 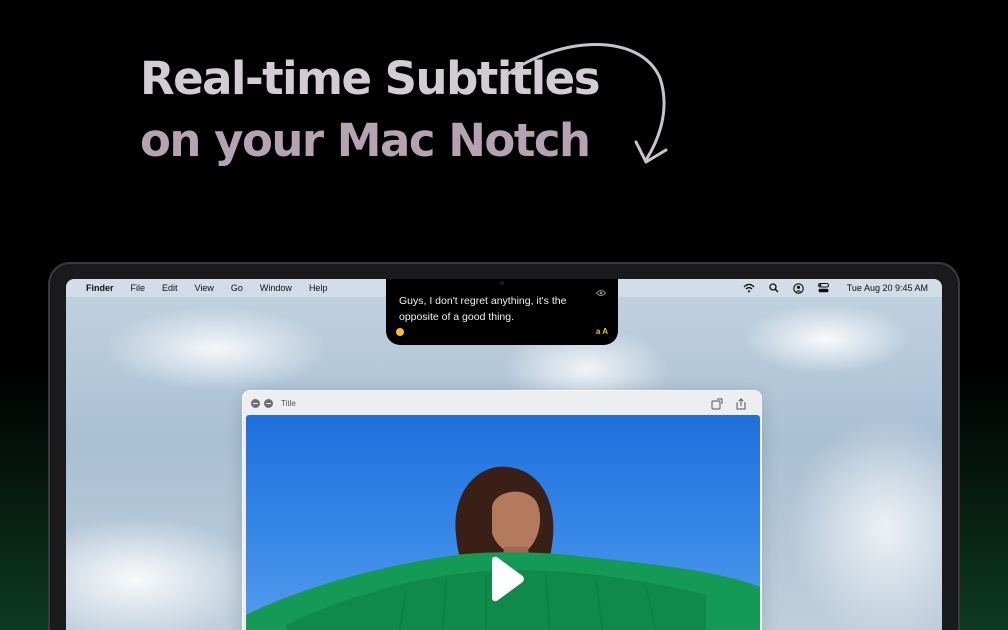 What do you see at coordinates (602, 331) in the screenshot?
I see `font-size-control: a A` at bounding box center [602, 331].